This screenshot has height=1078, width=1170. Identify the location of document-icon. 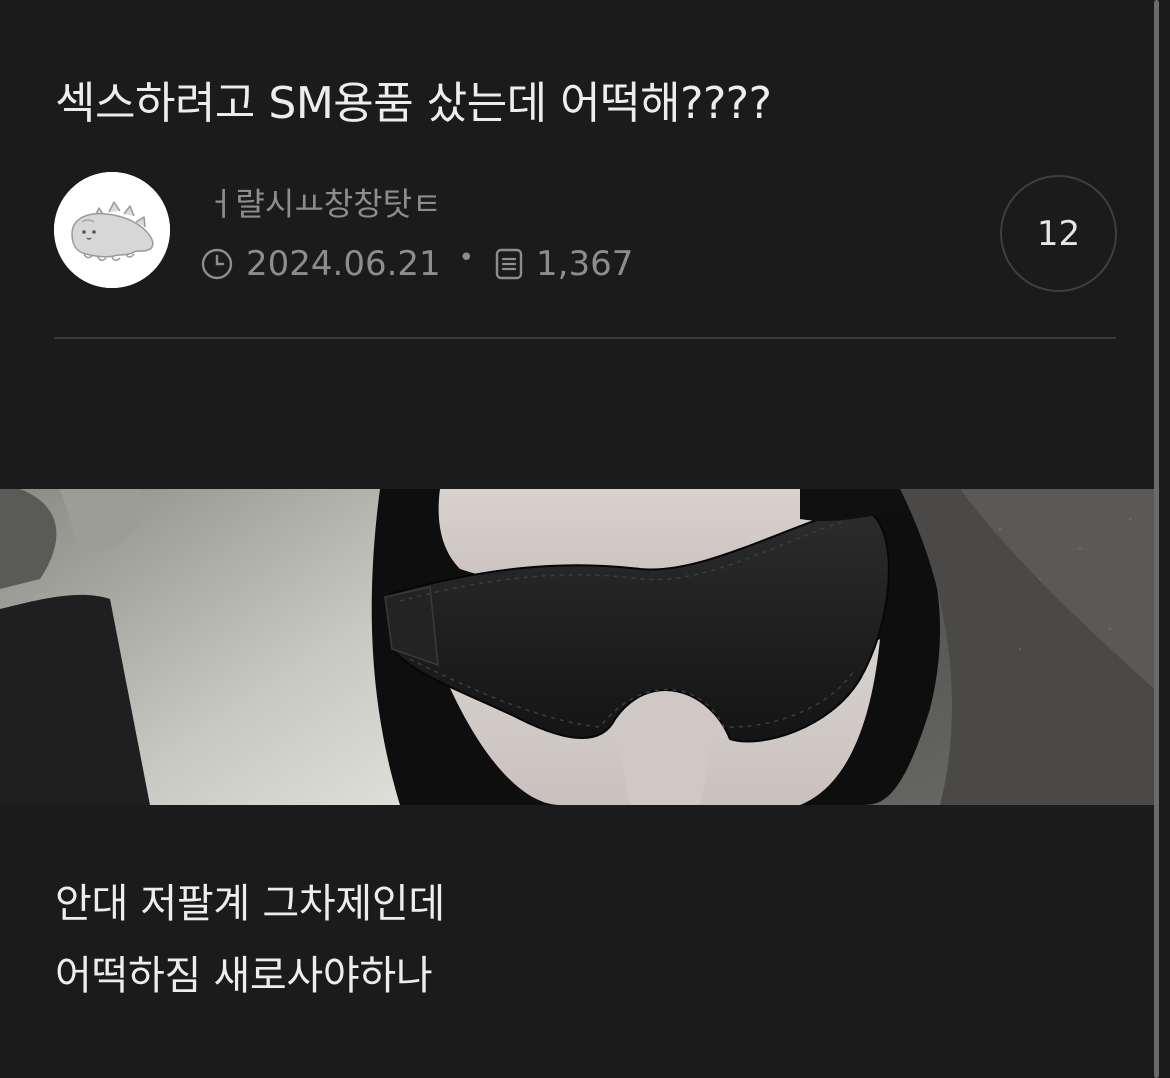
(509, 264).